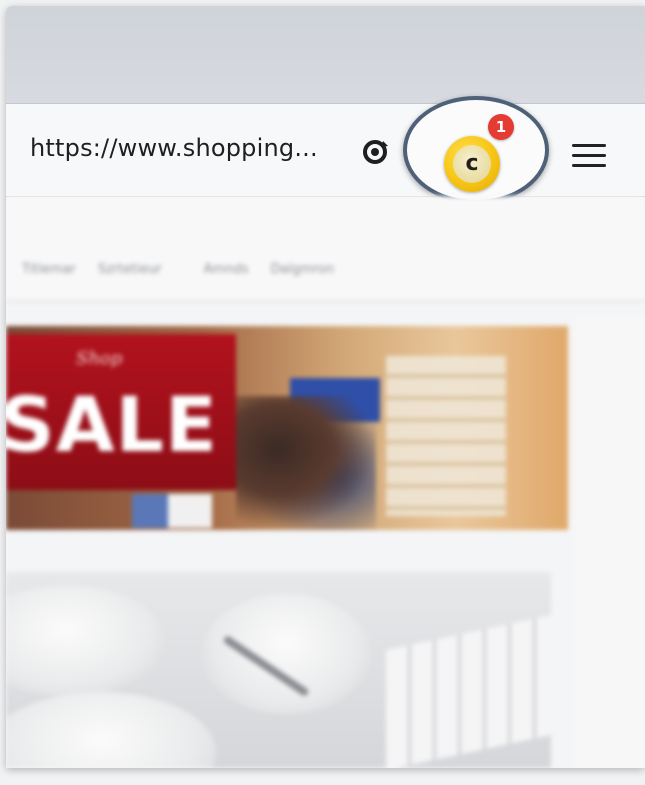  Describe the element at coordinates (226, 269) in the screenshot. I see `nav-item: Amnds` at that location.